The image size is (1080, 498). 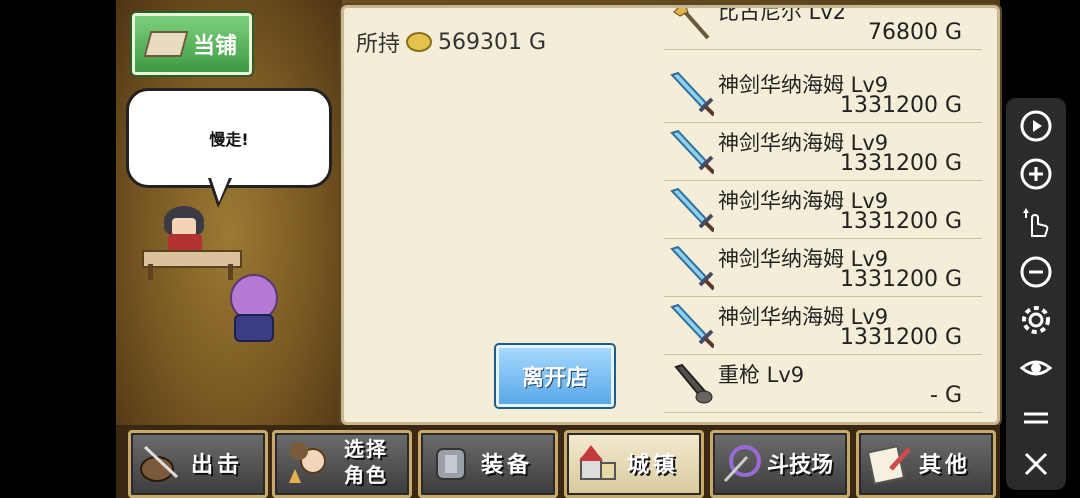 I want to click on menu-icon, so click(x=1036, y=418).